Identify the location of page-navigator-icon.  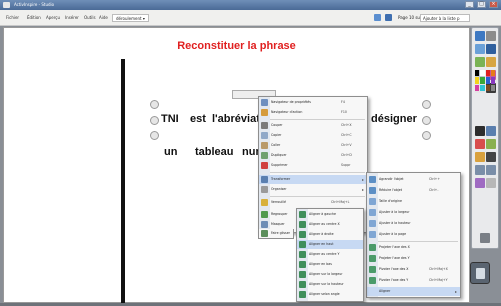
(491, 49).